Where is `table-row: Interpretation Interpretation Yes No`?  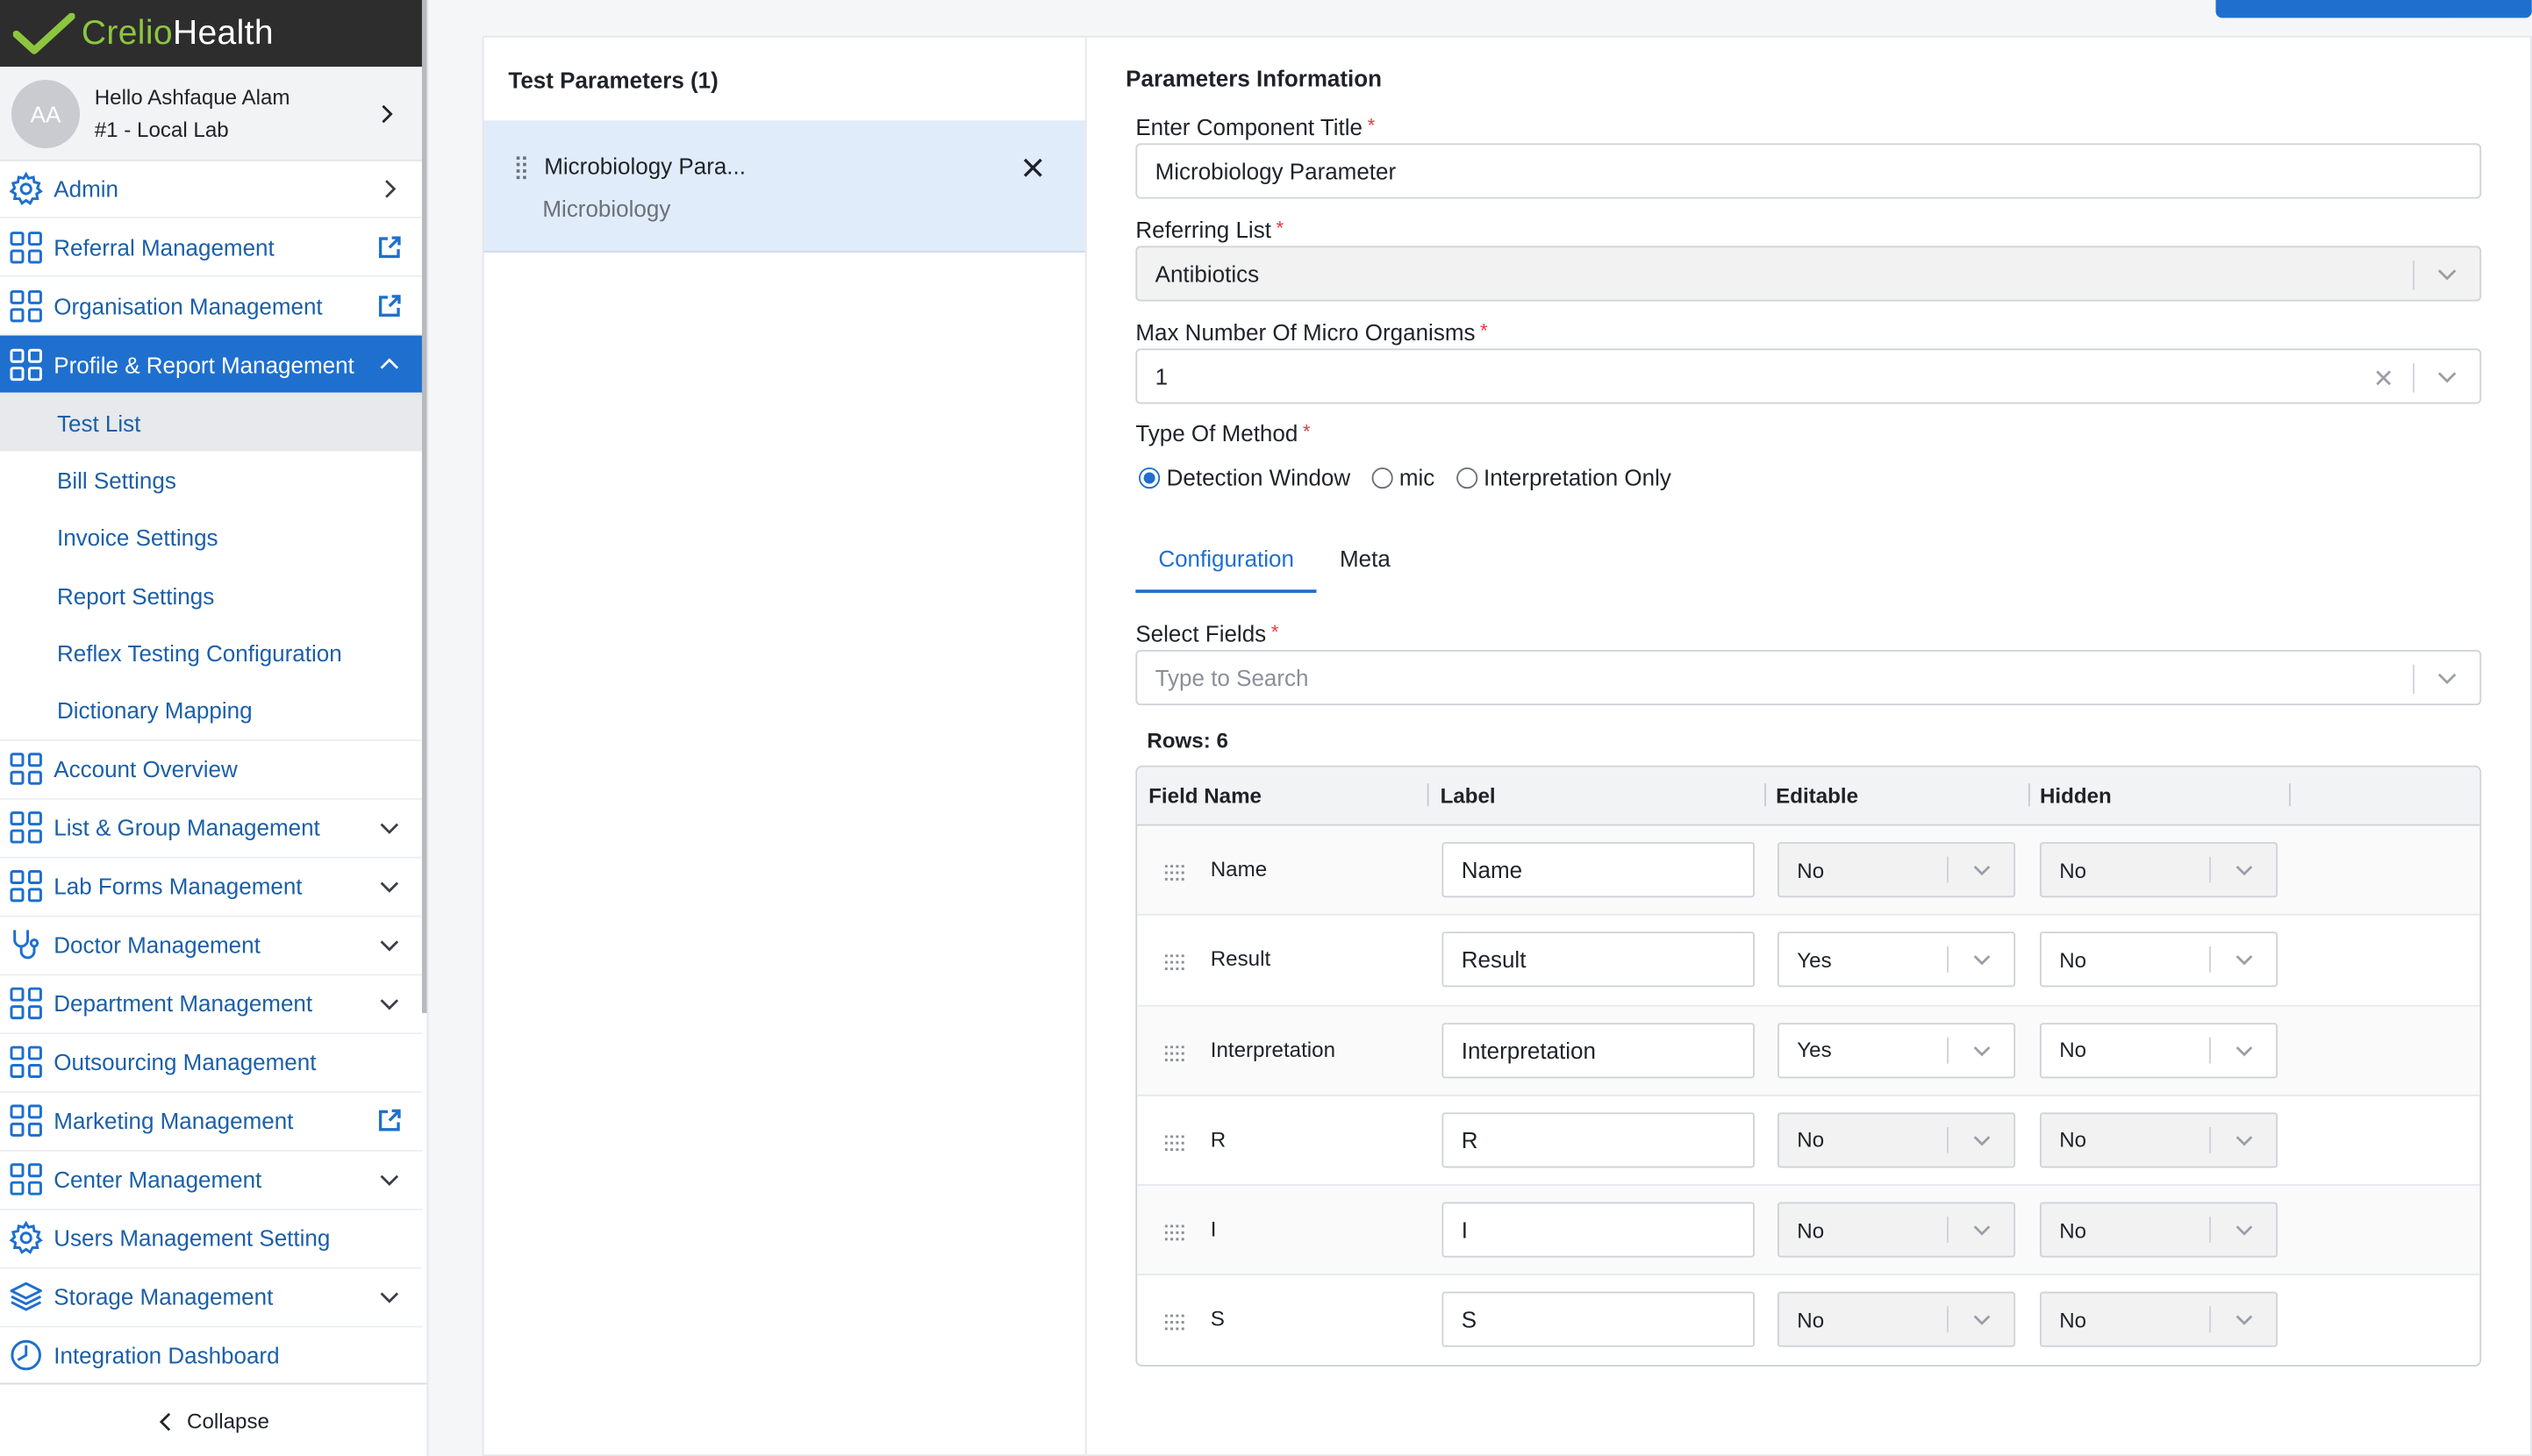 table-row: Interpretation Interpretation Yes No is located at coordinates (1809, 1050).